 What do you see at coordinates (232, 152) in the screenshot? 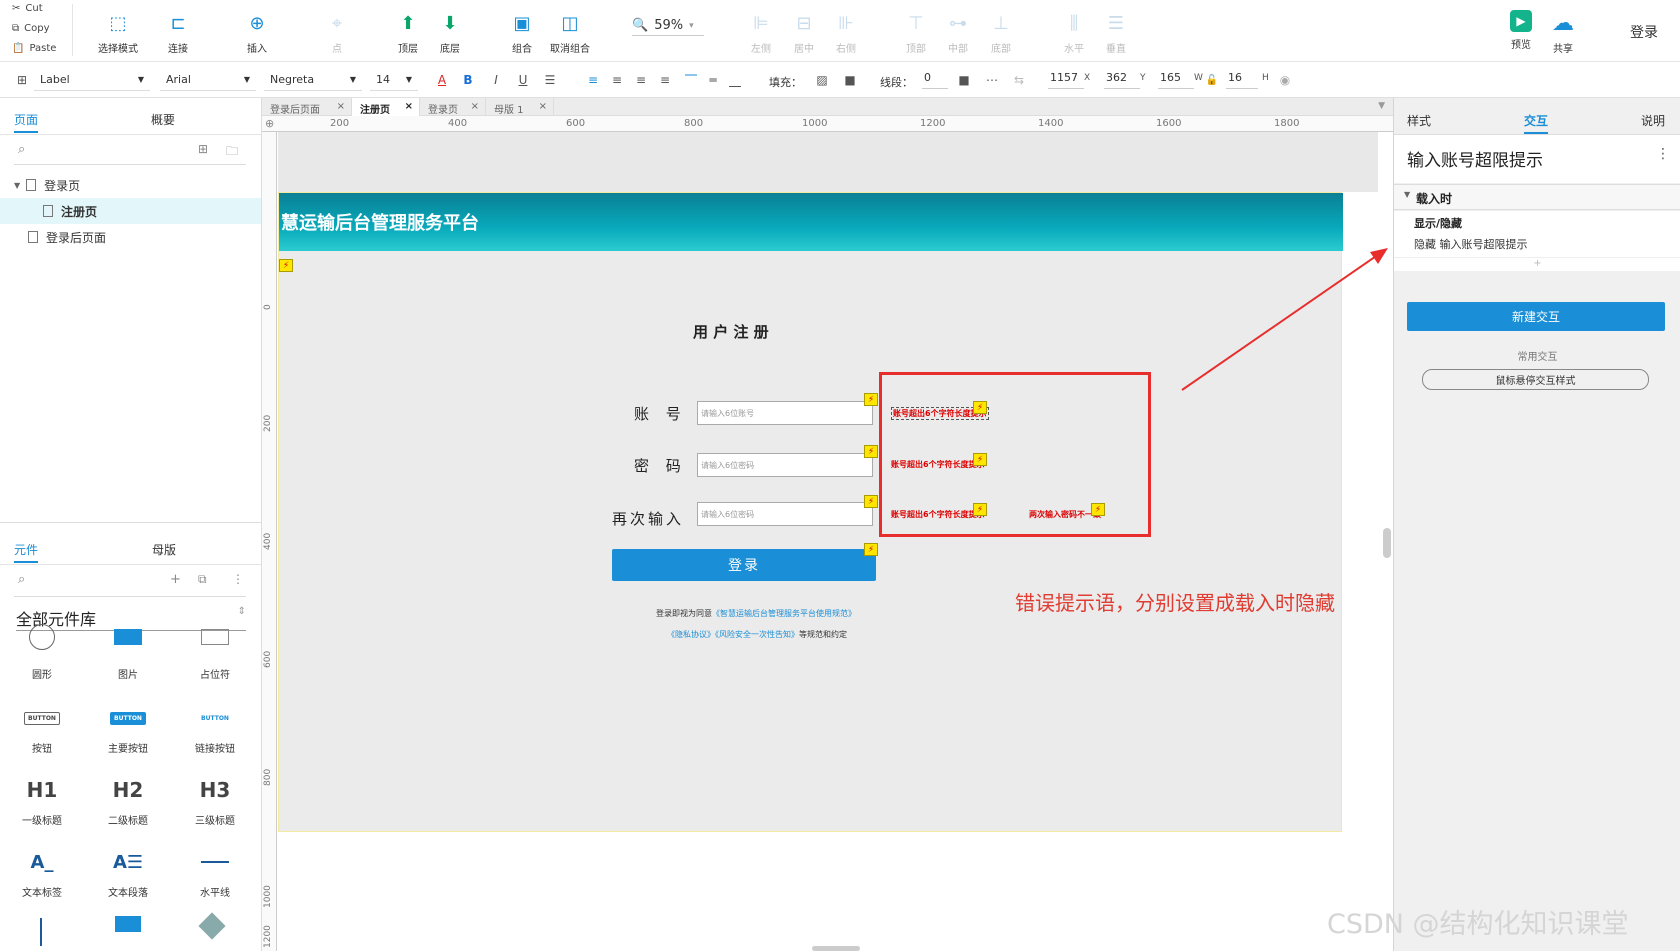
I see `folder-icon: 🗀` at bounding box center [232, 152].